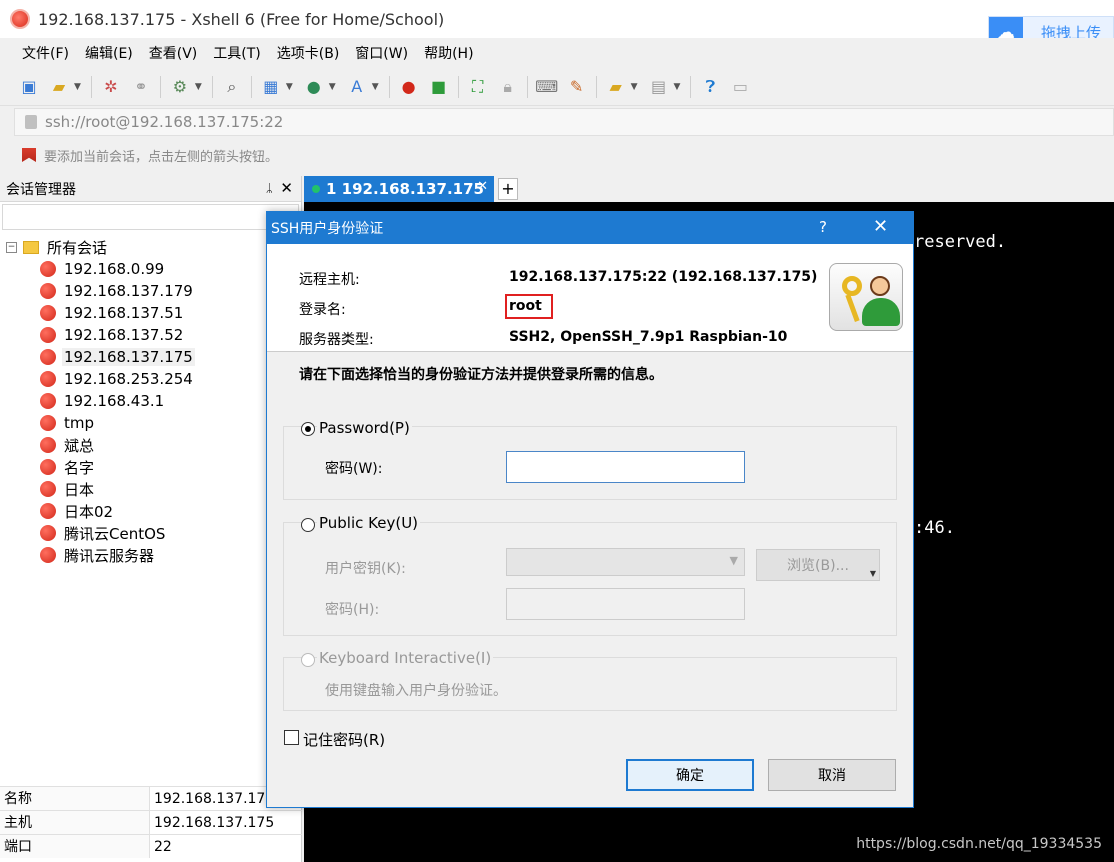 This screenshot has width=1114, height=862. Describe the element at coordinates (150, 313) in the screenshot. I see `session-item: 192.168.137.51` at that location.